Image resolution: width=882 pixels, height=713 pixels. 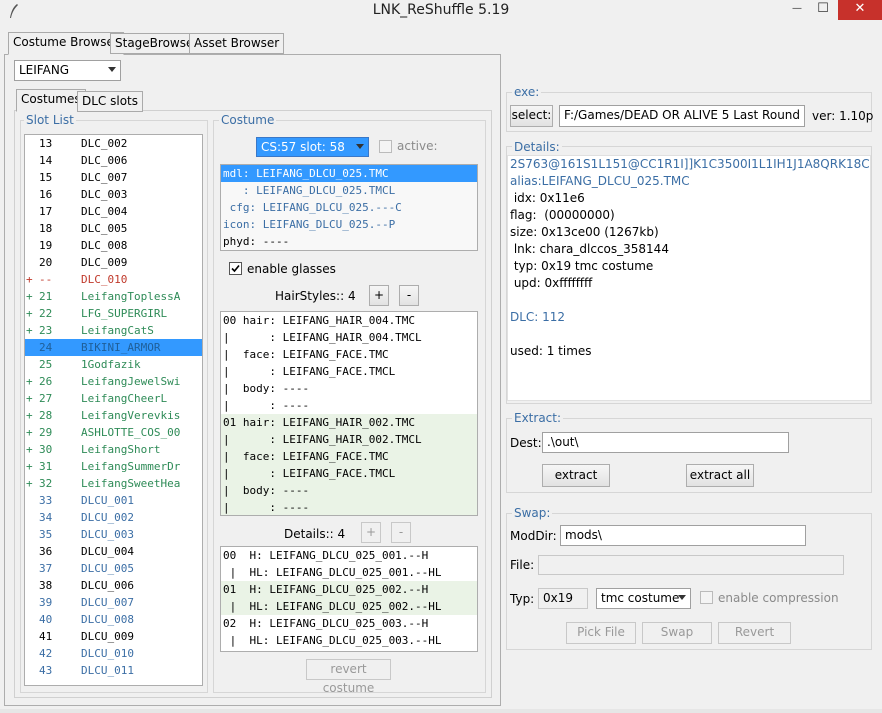 I want to click on costume-file-row: cfg: LEIFANG_DLCU_025.---C, so click(x=349, y=207).